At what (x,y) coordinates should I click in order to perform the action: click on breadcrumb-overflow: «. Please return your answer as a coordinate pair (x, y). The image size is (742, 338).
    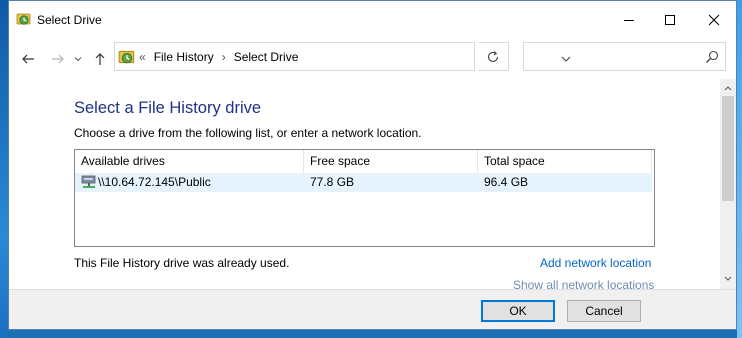
    Looking at the image, I should click on (142, 57).